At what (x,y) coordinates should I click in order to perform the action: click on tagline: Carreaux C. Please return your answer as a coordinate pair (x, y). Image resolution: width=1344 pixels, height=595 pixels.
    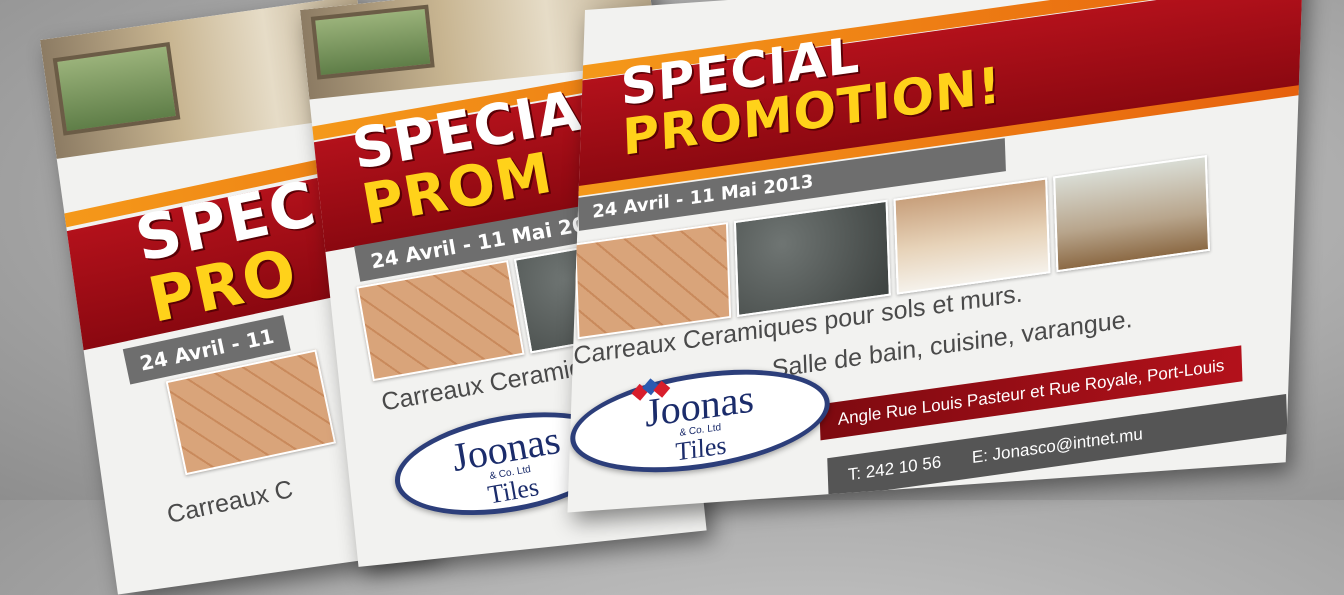
    Looking at the image, I should click on (230, 502).